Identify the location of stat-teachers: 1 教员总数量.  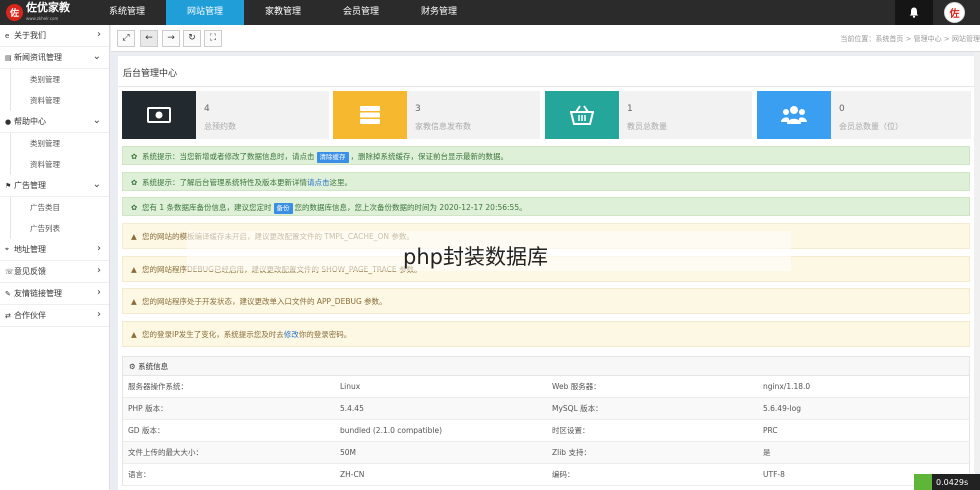
(648, 115).